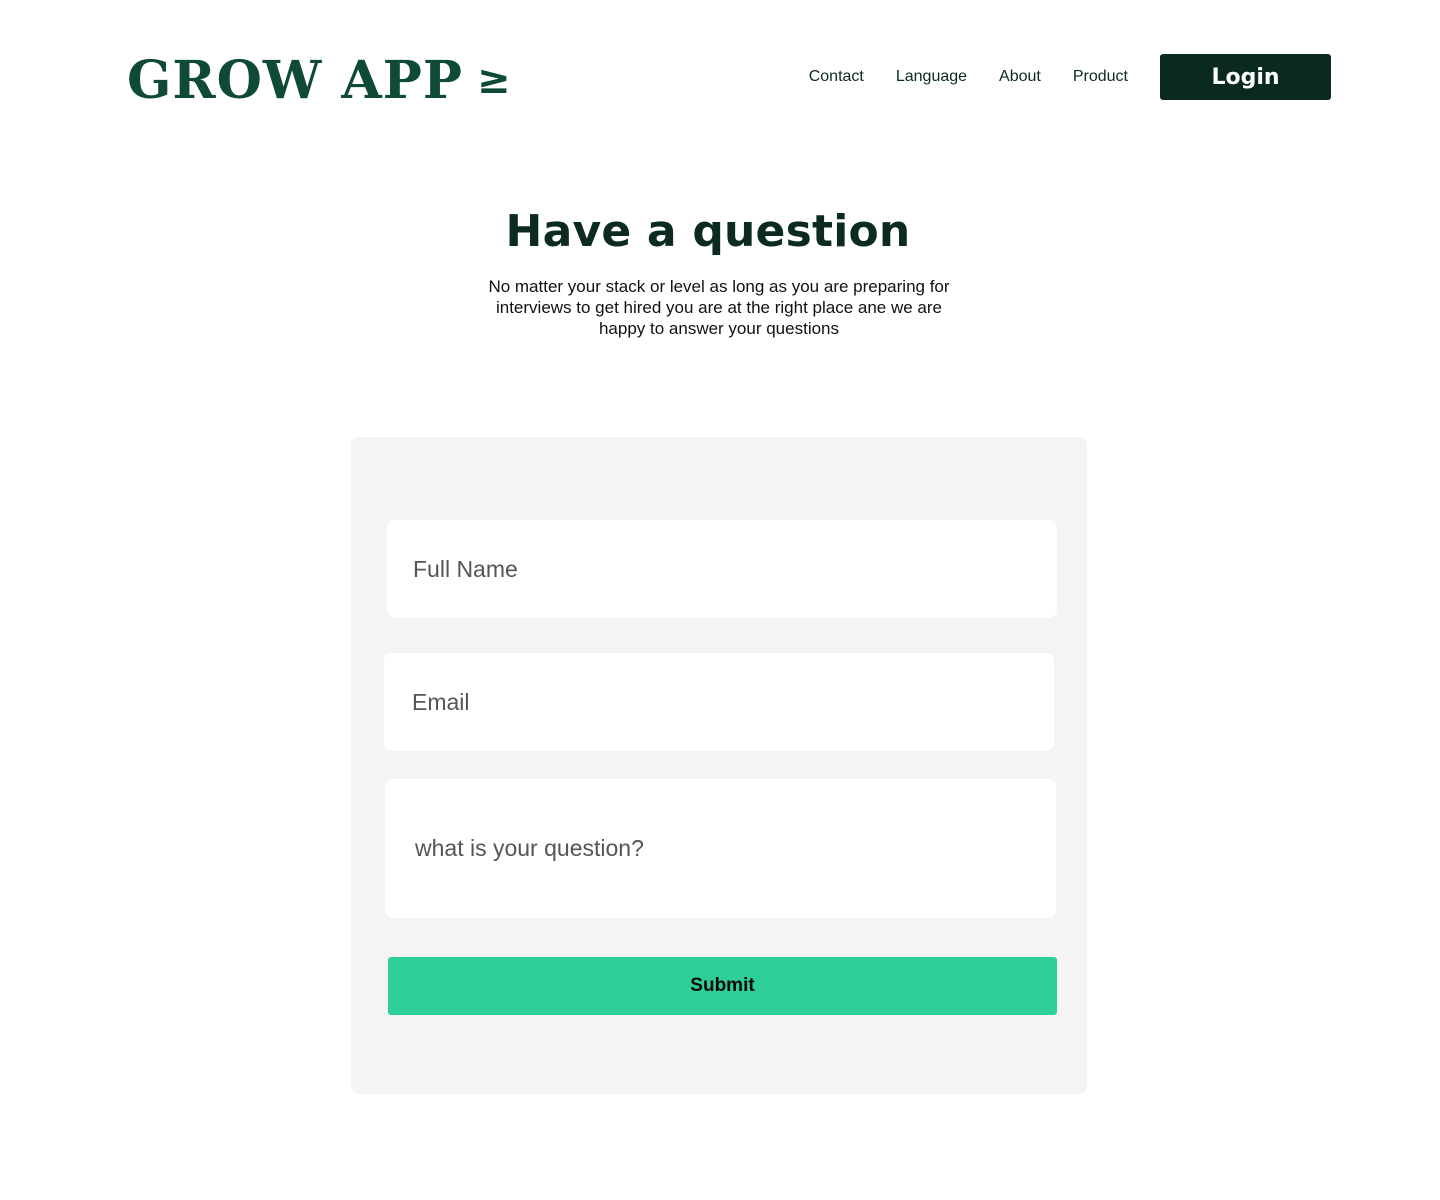 This screenshot has height=1200, width=1440. What do you see at coordinates (295, 80) in the screenshot?
I see `logo-text: GROW APP` at bounding box center [295, 80].